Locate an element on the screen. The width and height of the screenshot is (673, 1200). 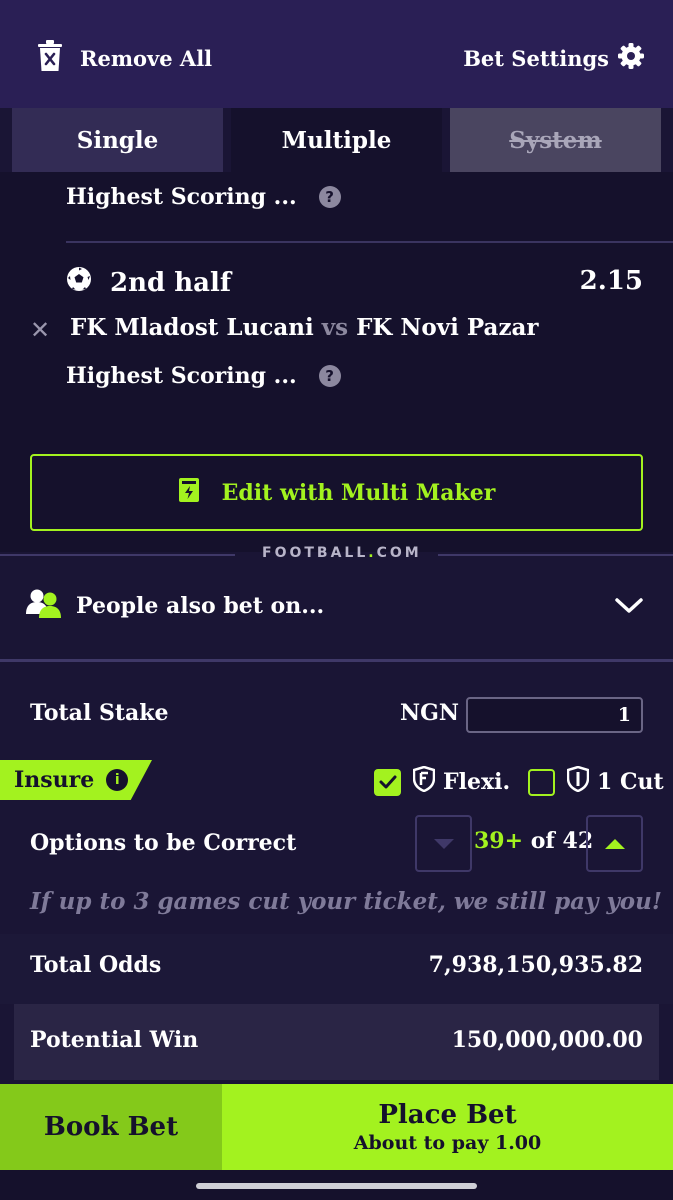
currency-label: NGN is located at coordinates (430, 713).